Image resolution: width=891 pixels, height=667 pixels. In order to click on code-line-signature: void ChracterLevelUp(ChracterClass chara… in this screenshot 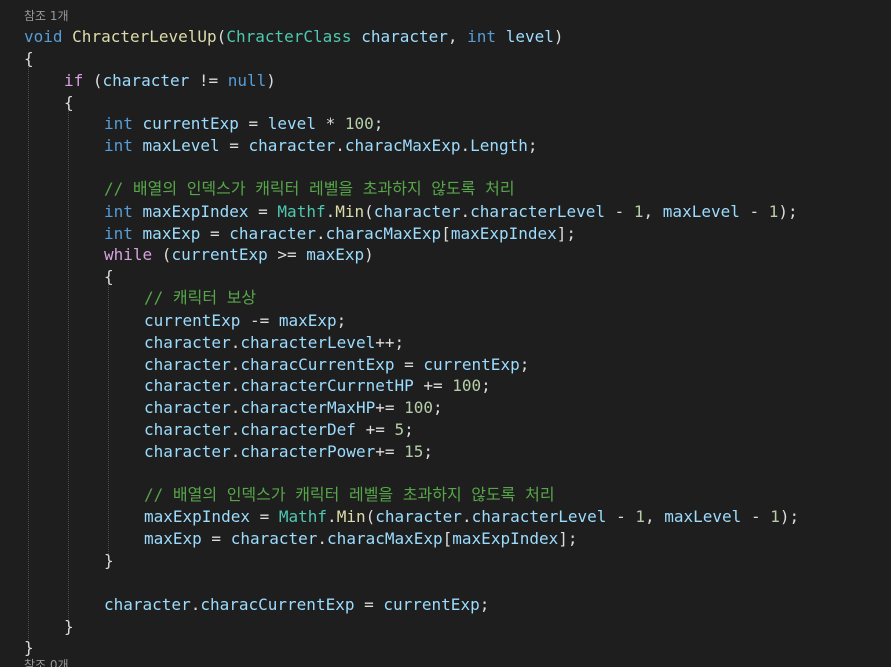, I will do `click(294, 37)`.